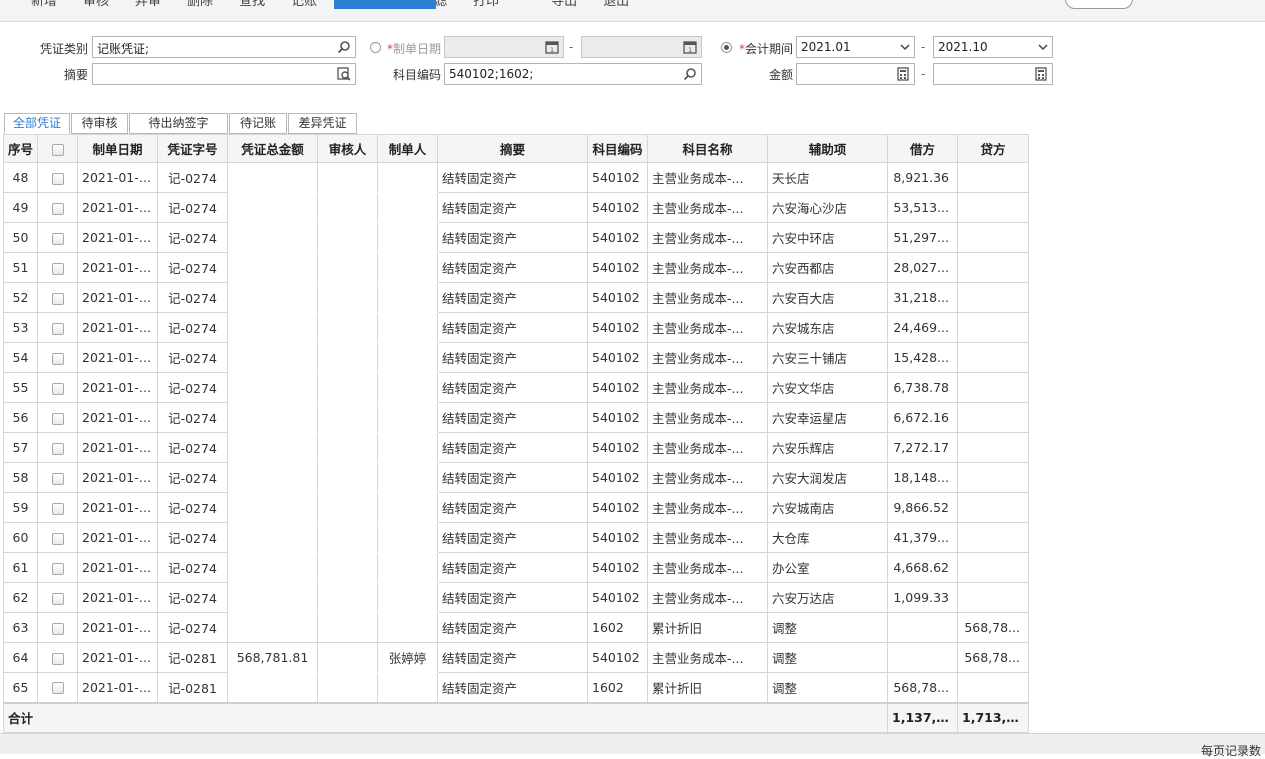 This screenshot has height=759, width=1265. I want to click on amount-from-field, so click(855, 74).